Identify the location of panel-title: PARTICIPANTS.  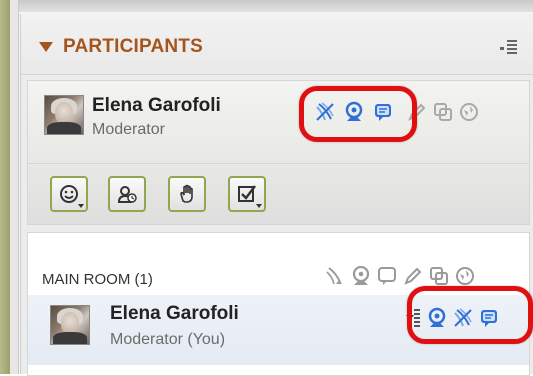
(133, 46).